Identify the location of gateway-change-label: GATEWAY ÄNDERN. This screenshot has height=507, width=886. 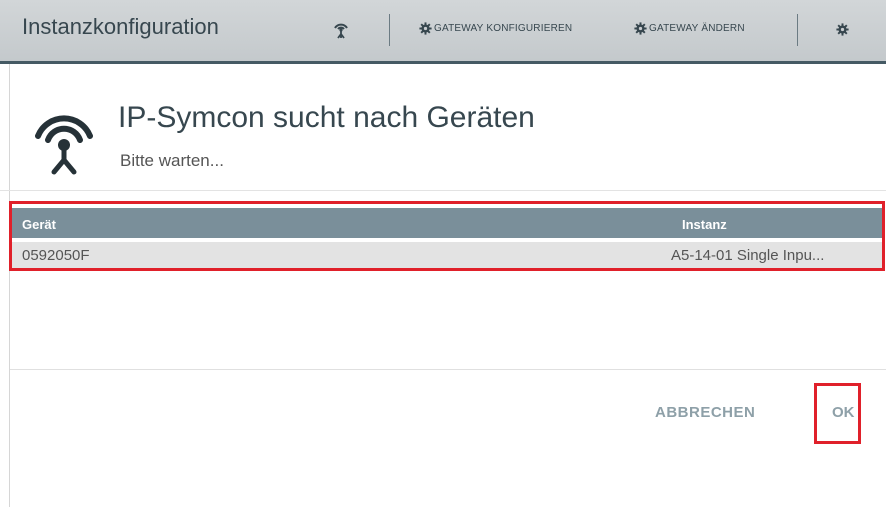
(697, 28).